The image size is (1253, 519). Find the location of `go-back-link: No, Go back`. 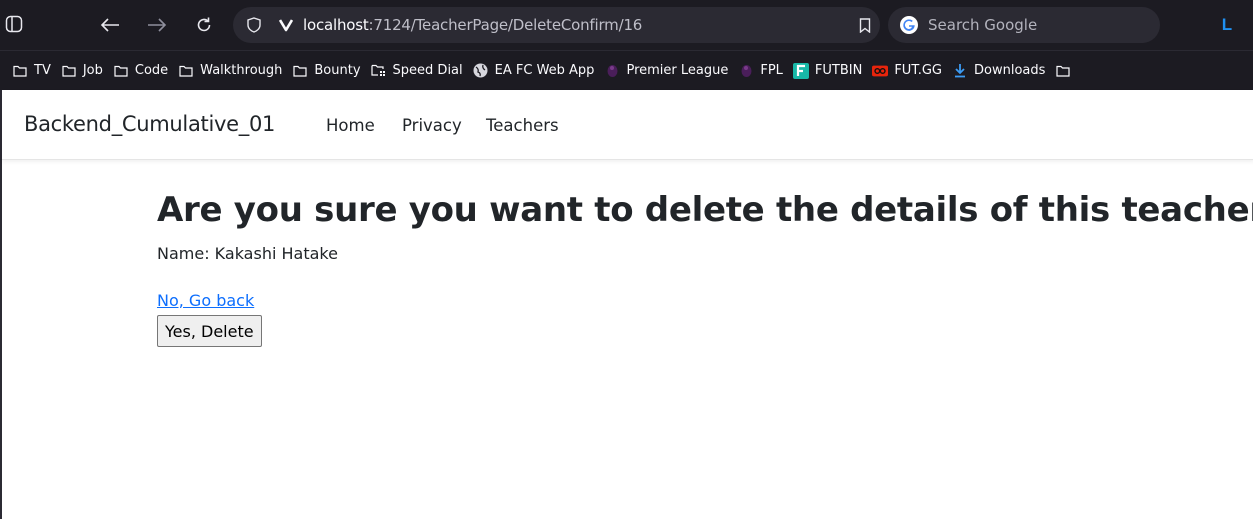

go-back-link: No, Go back is located at coordinates (205, 300).